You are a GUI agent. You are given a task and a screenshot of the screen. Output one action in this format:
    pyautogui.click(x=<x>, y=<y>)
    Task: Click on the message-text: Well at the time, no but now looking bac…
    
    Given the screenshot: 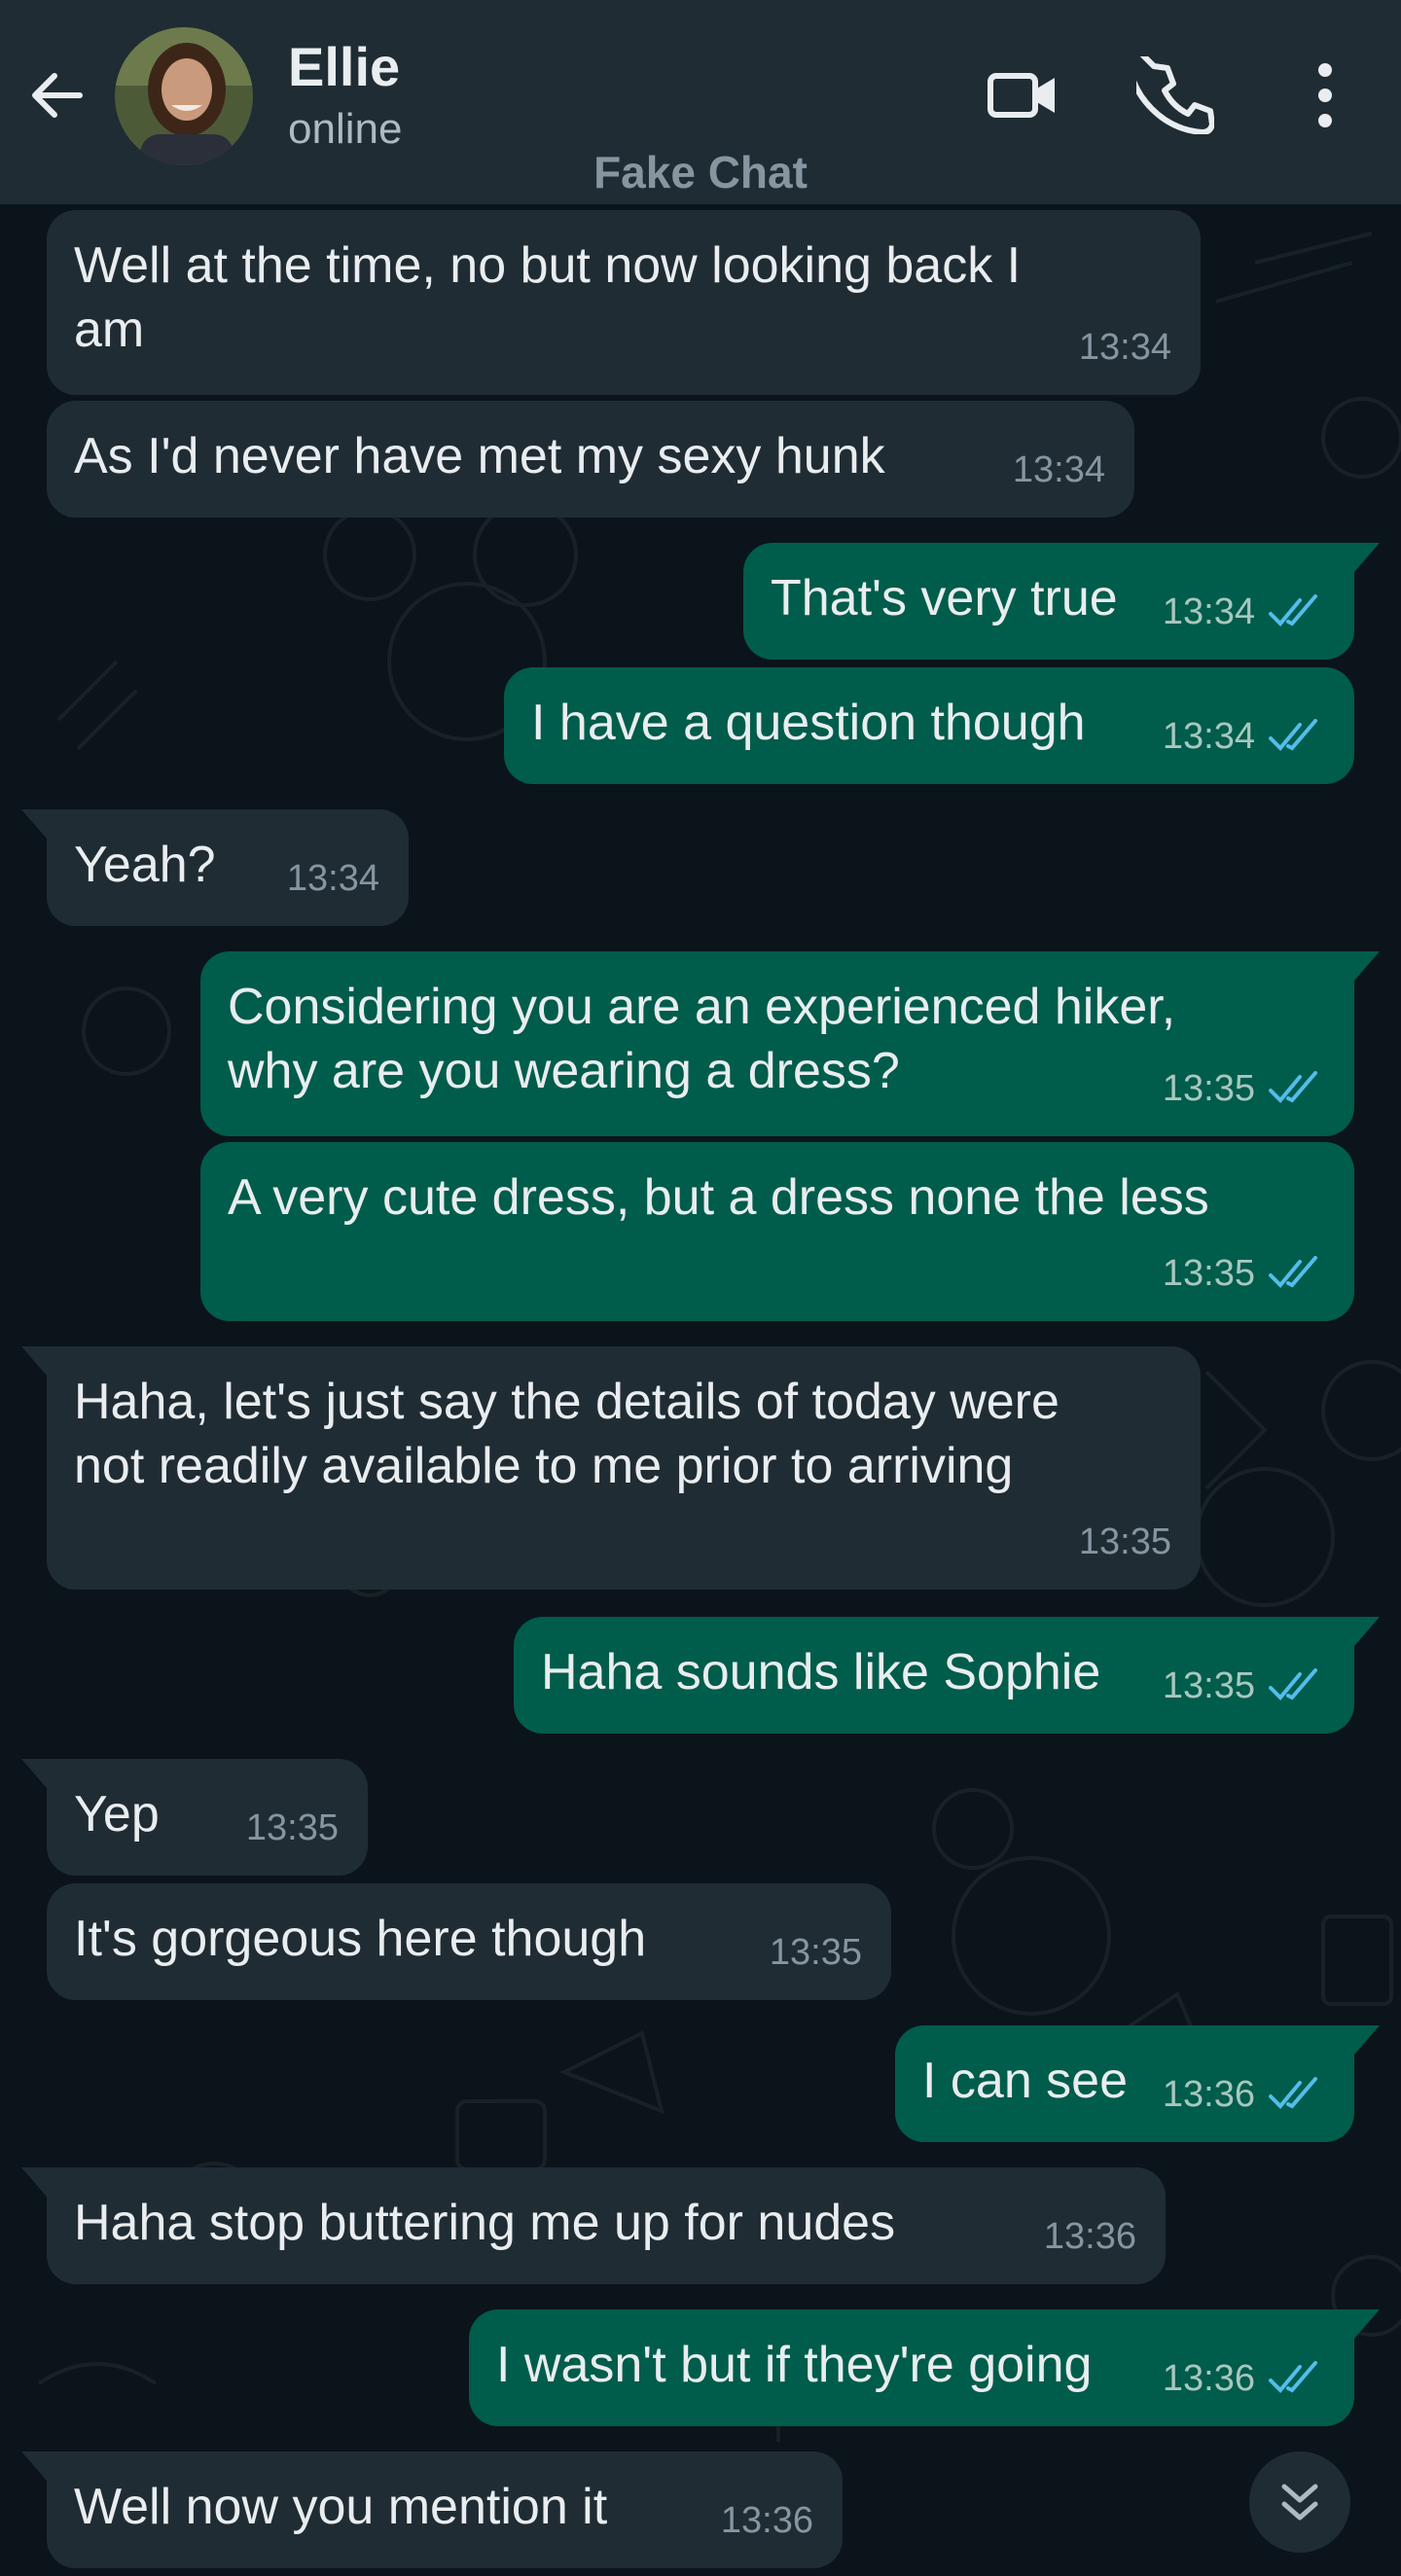 What is the action you would take?
    pyautogui.click(x=548, y=297)
    